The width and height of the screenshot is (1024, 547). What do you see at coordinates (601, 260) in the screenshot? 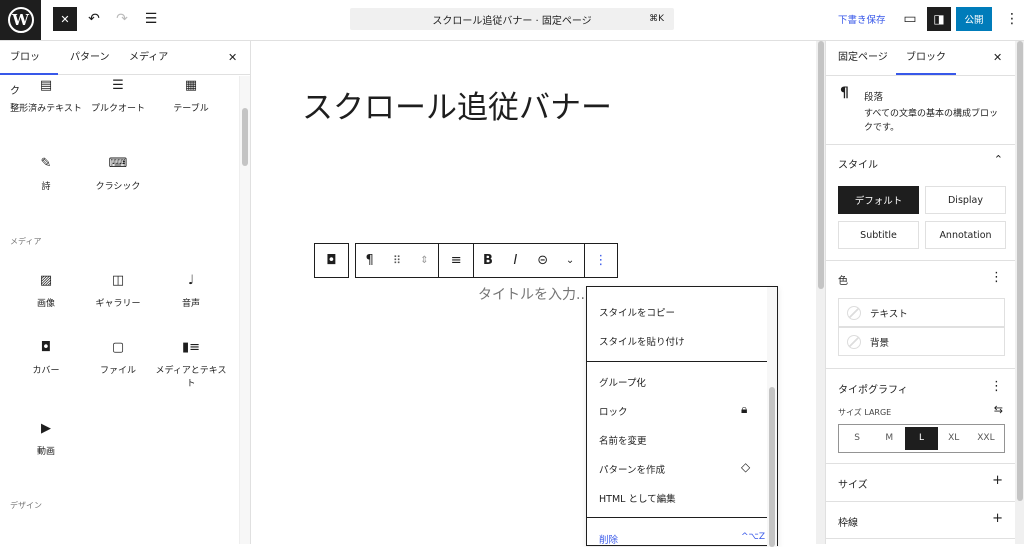
I see `more-options-icon: ⋮` at bounding box center [601, 260].